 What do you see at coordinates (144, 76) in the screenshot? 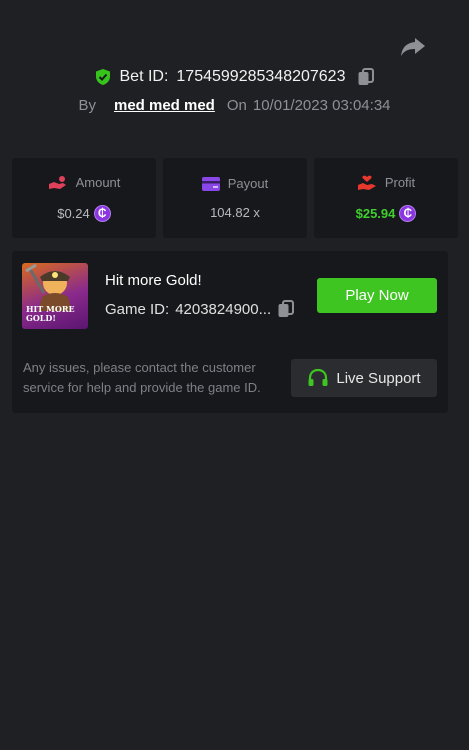
I see `bet-id-label: Bet ID:` at bounding box center [144, 76].